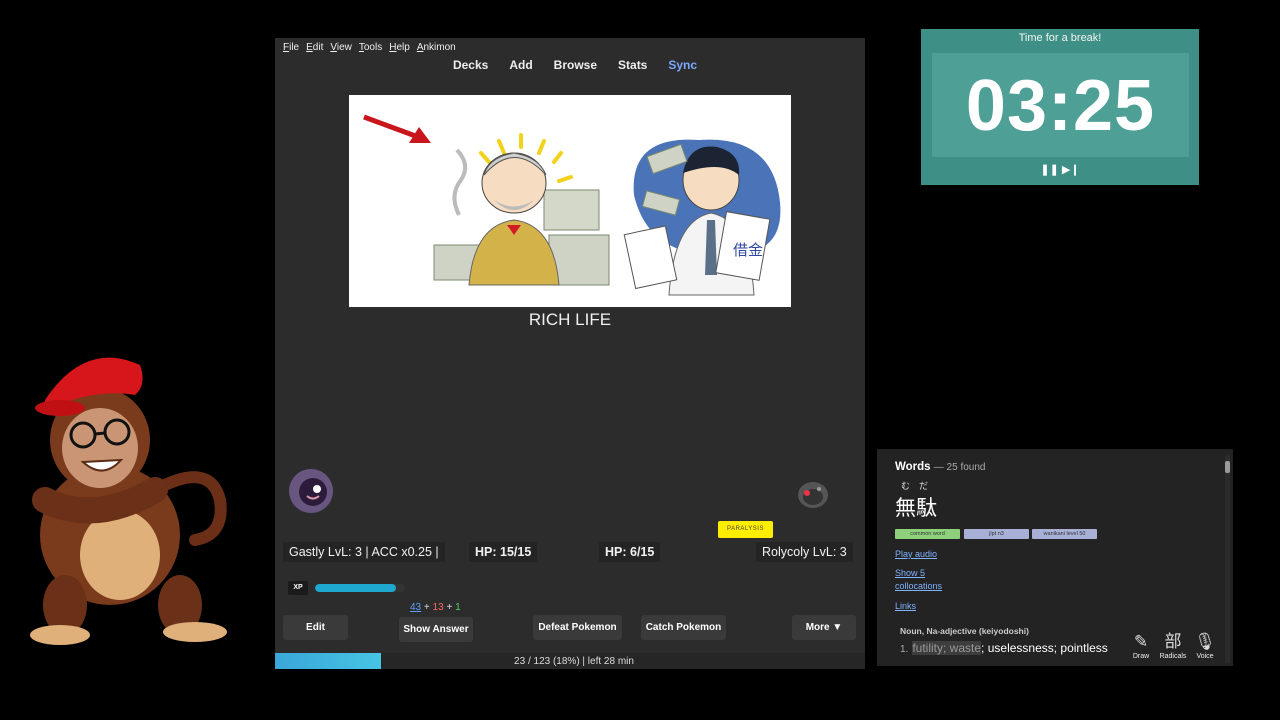 This screenshot has height=720, width=1280. Describe the element at coordinates (1173, 656) in the screenshot. I see `radicals-label: Radicals` at that location.